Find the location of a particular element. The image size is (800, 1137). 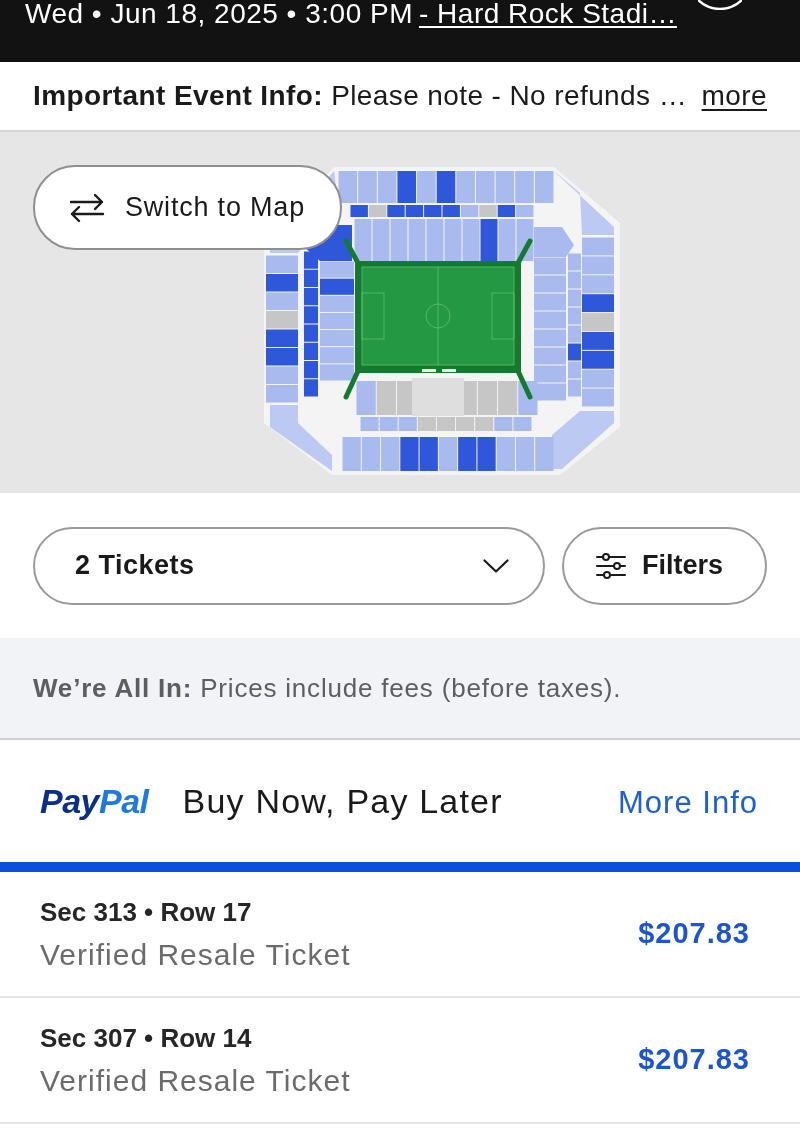

ticket-listing-row: Sec 307 • Row 14 Verified Resale Ticket $207.83 is located at coordinates (400, 1061).